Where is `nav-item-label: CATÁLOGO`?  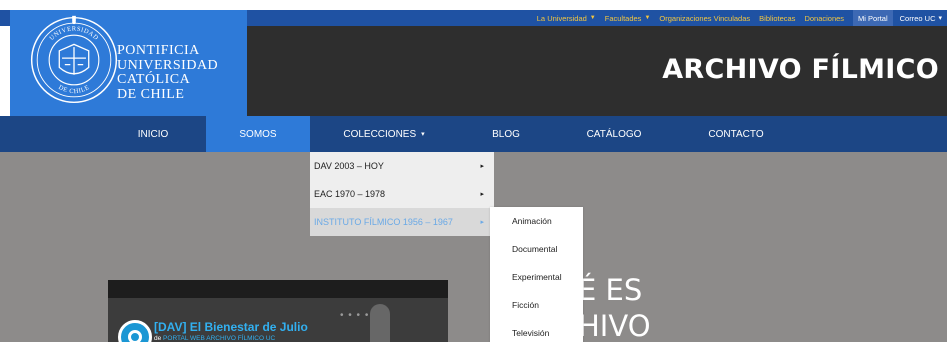 nav-item-label: CATÁLOGO is located at coordinates (614, 134).